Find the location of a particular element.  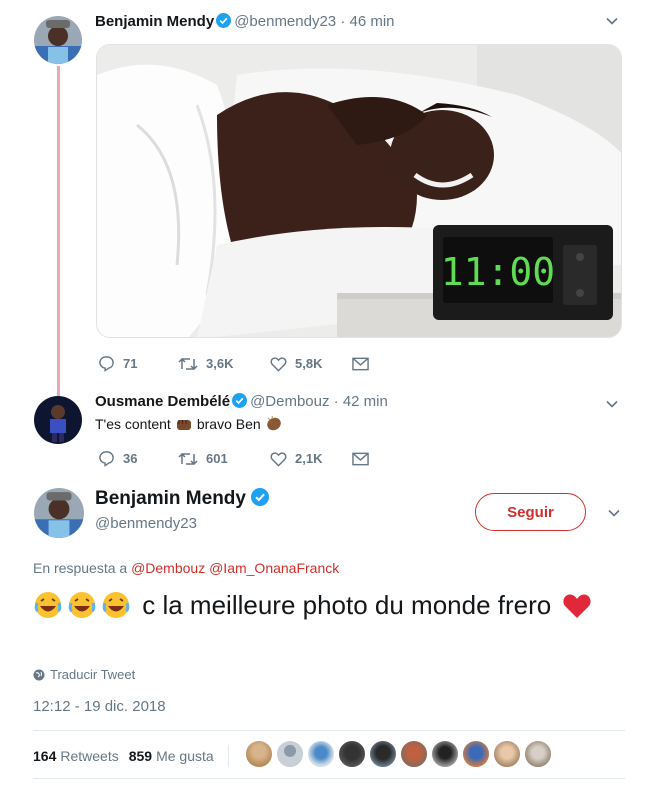

retweet-count: 3,6K is located at coordinates (220, 363).